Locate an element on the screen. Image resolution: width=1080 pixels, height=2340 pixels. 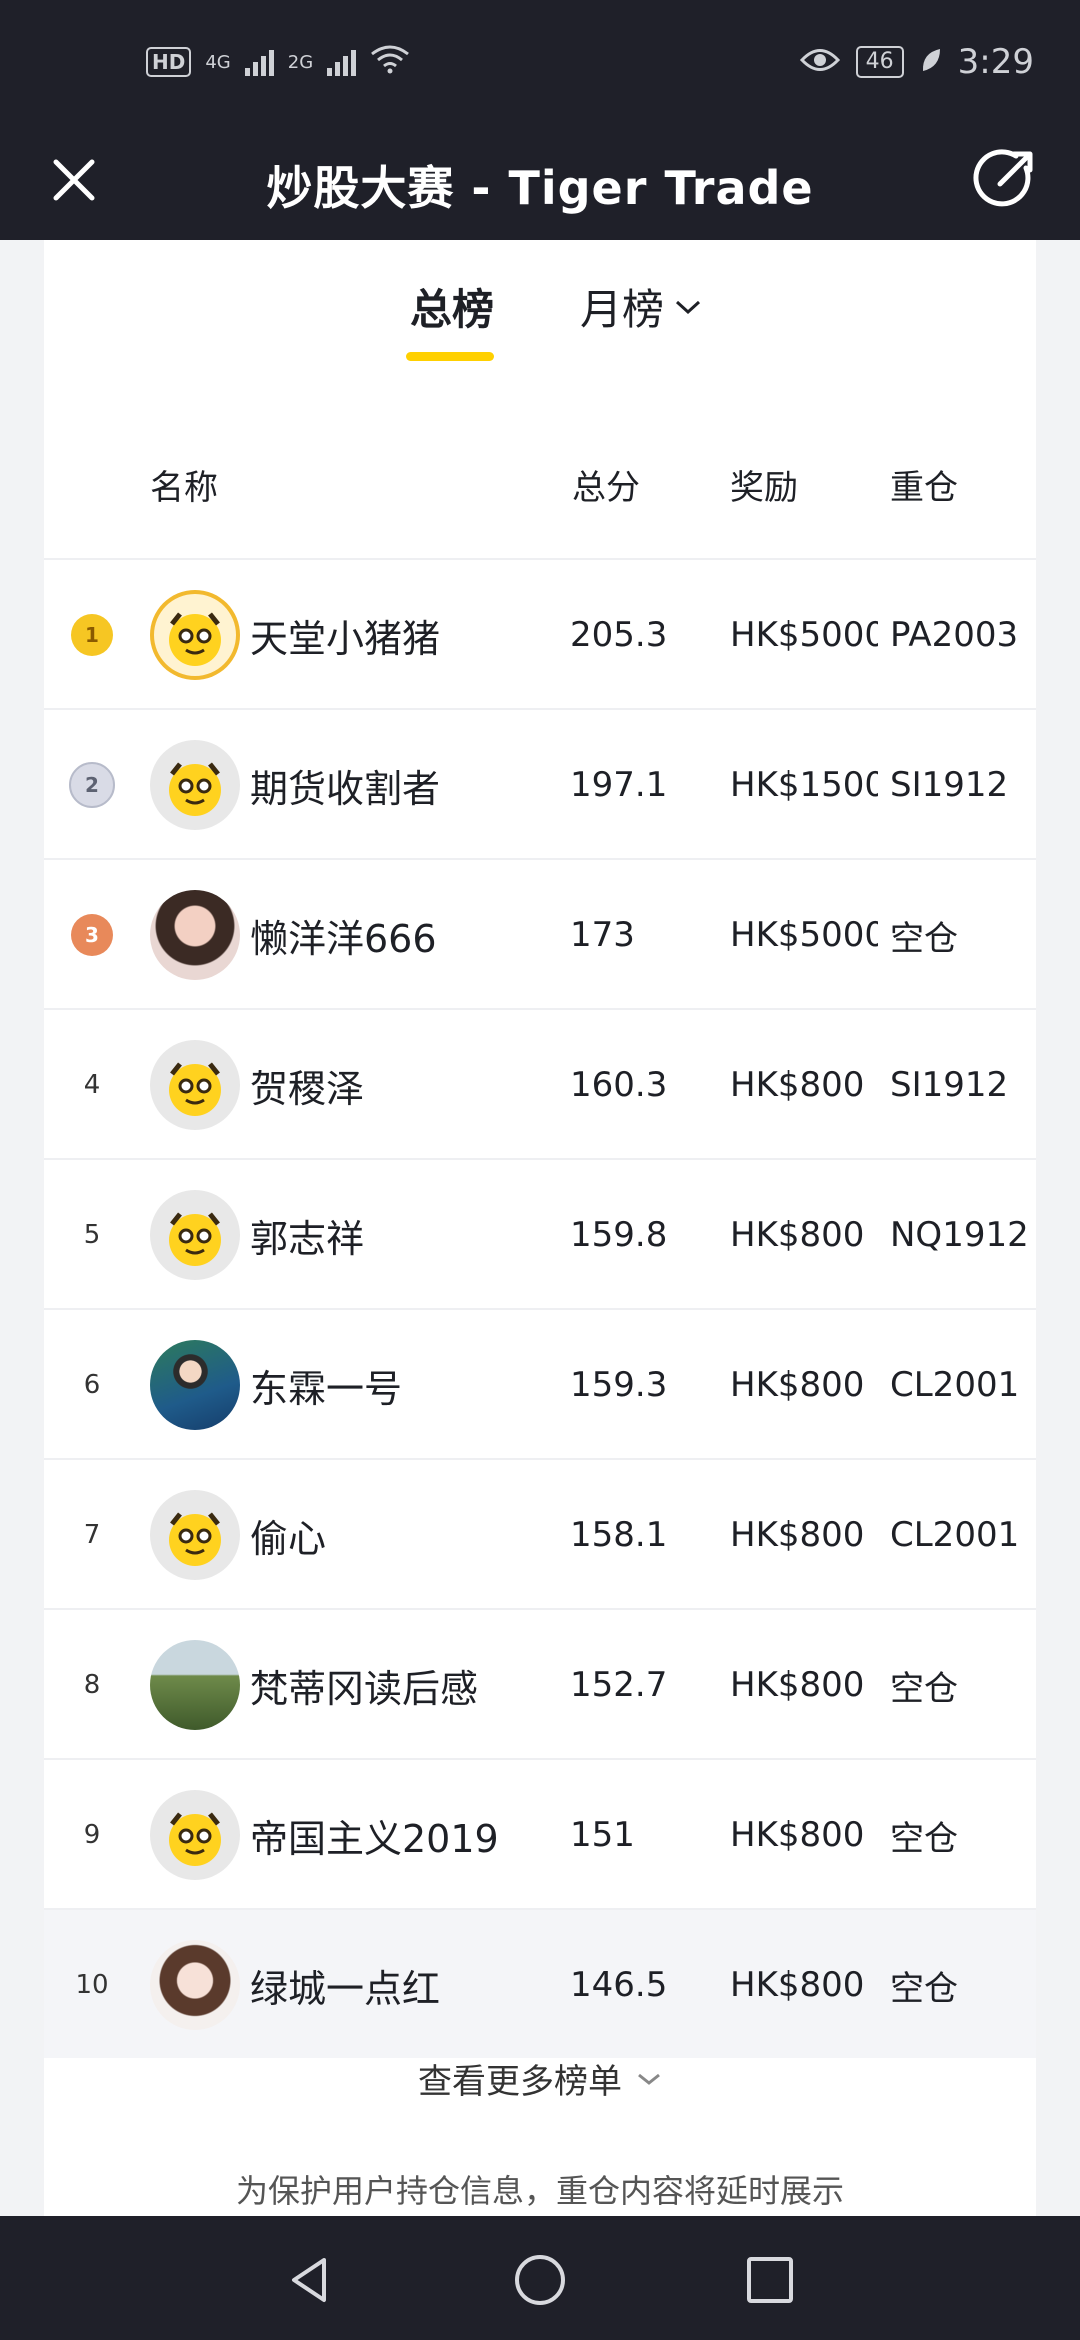
username: 期货收割者 is located at coordinates (345, 788).